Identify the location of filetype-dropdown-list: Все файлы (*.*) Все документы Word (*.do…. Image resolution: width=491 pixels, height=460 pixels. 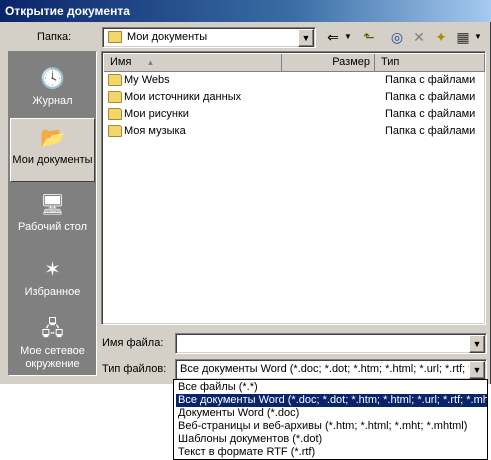
(330, 419).